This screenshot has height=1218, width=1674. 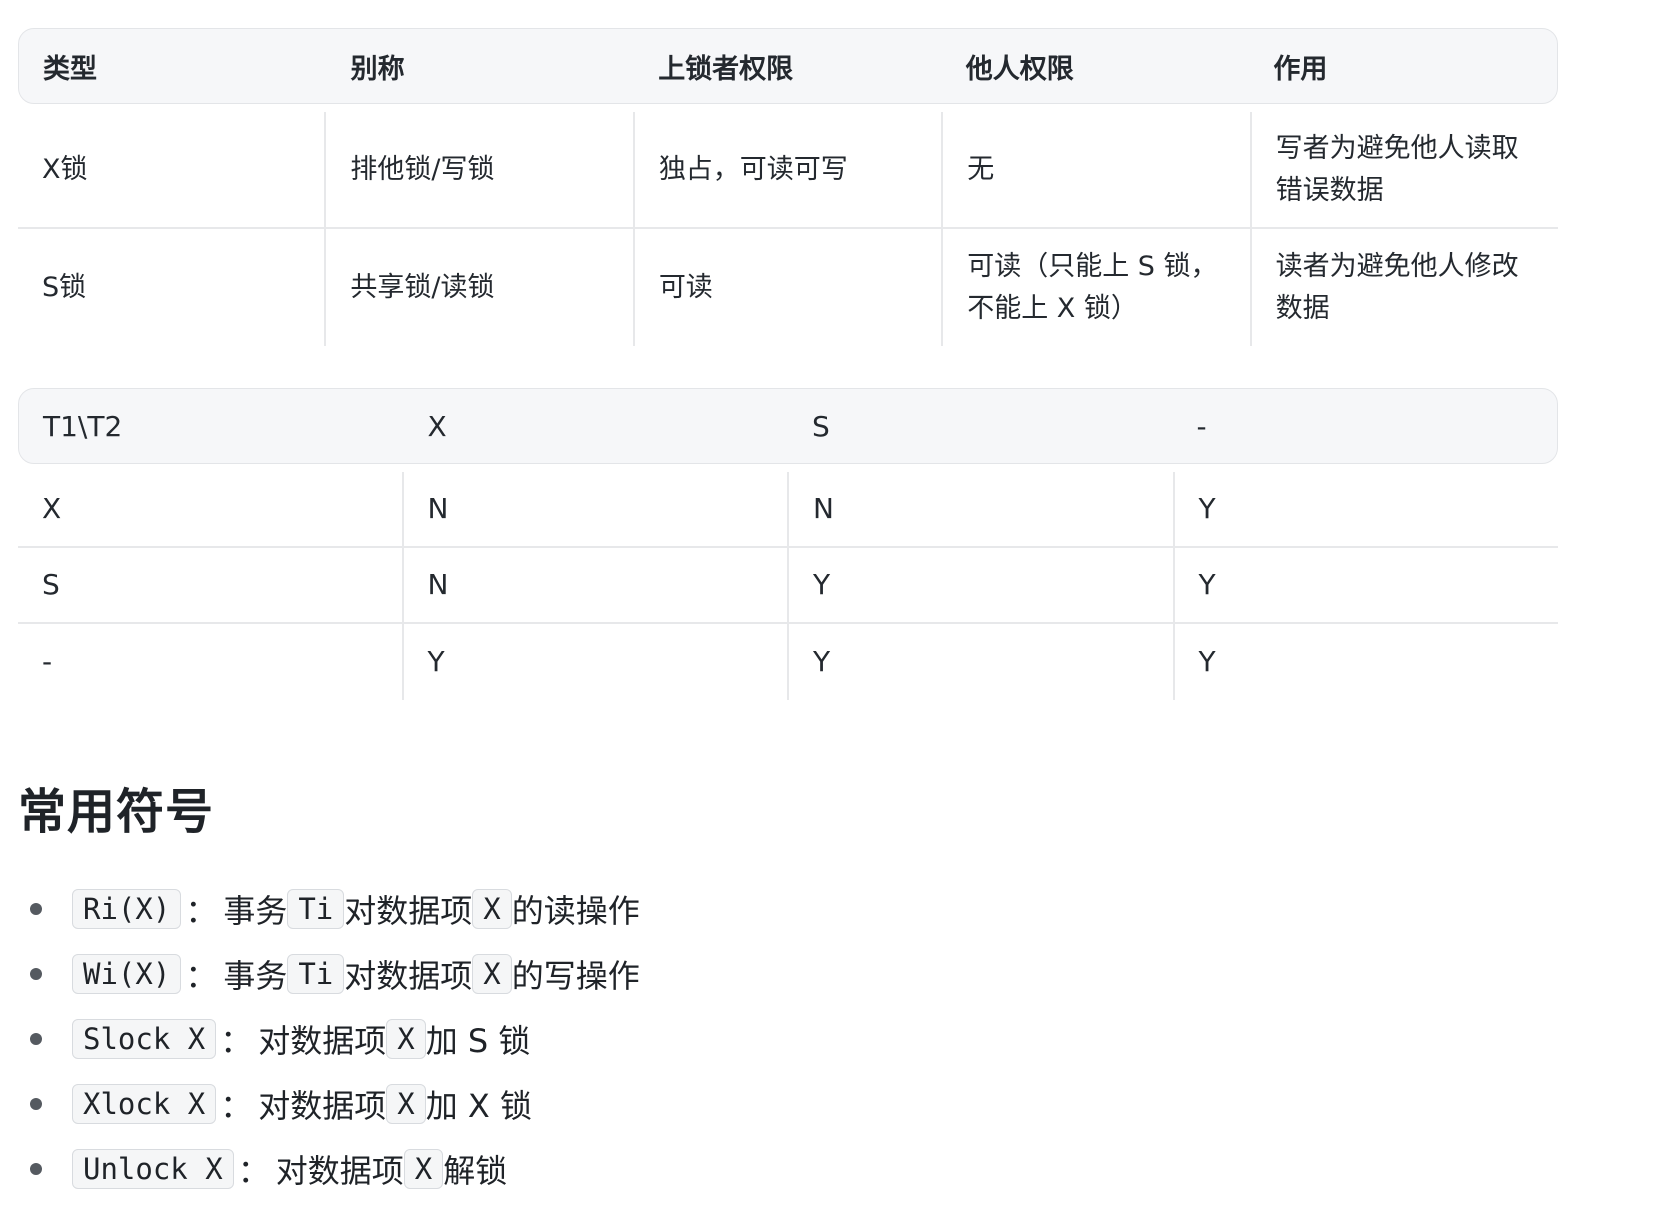 What do you see at coordinates (70, 69) in the screenshot?
I see `header-cell: 类型` at bounding box center [70, 69].